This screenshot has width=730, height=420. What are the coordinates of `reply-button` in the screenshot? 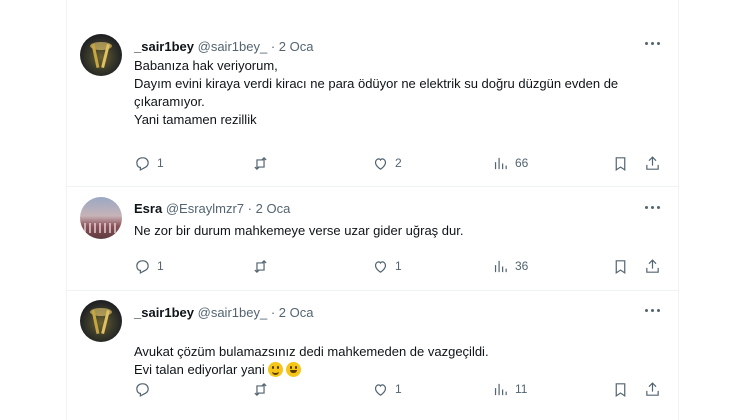 It's located at (145, 389).